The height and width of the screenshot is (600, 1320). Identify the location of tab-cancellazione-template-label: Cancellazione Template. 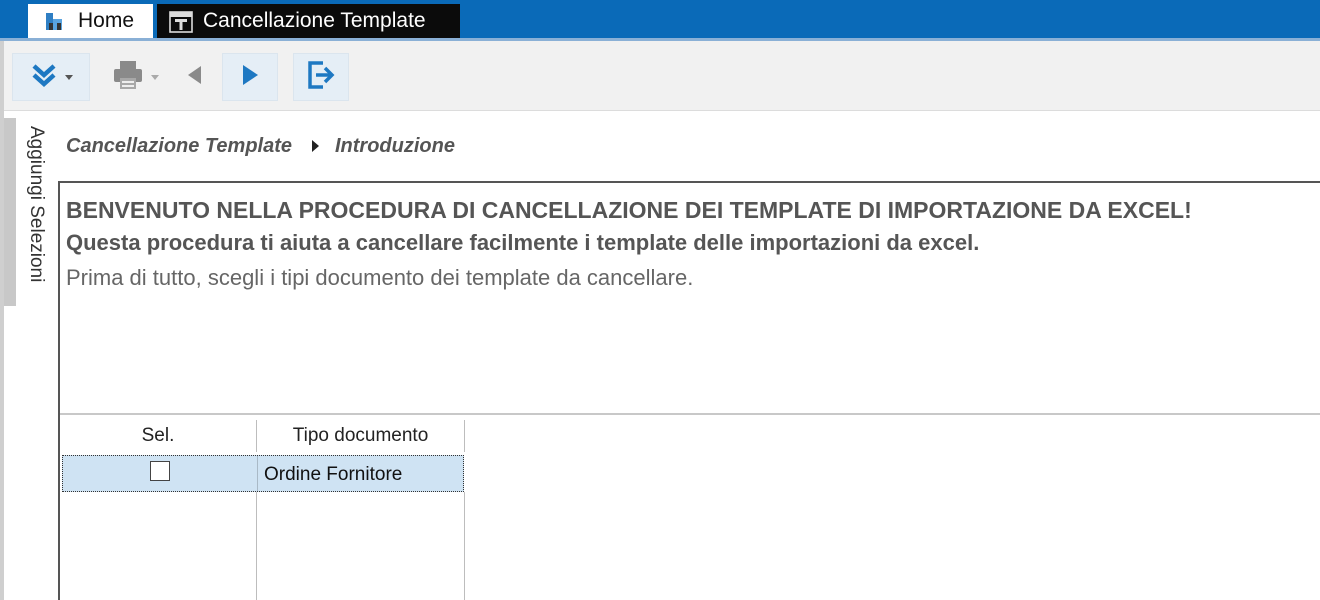
(314, 20).